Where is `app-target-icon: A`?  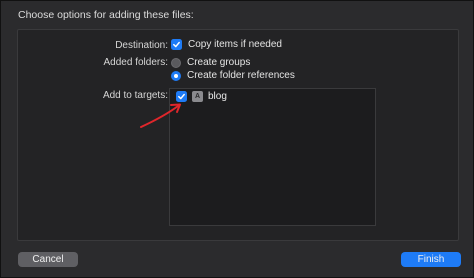 app-target-icon: A is located at coordinates (197, 96).